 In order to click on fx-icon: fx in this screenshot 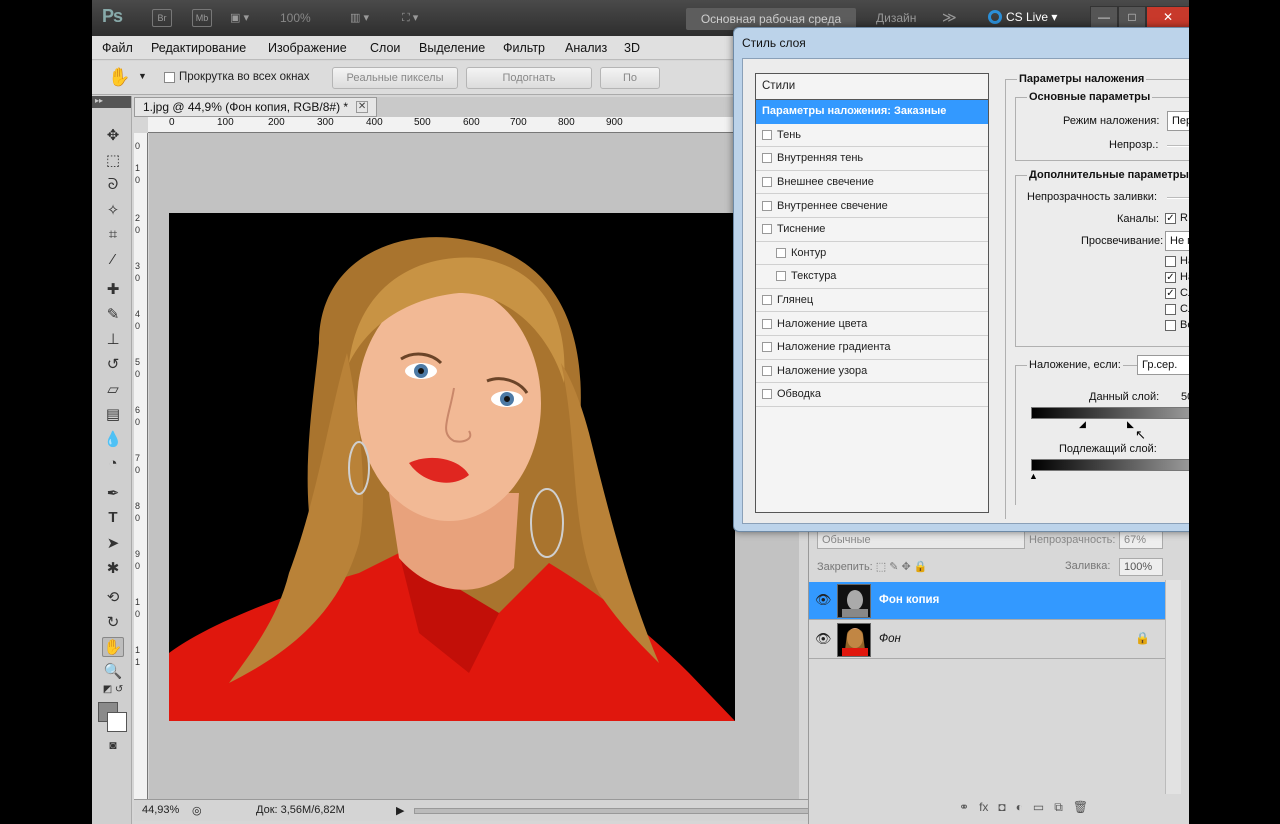, I will do `click(983, 807)`.